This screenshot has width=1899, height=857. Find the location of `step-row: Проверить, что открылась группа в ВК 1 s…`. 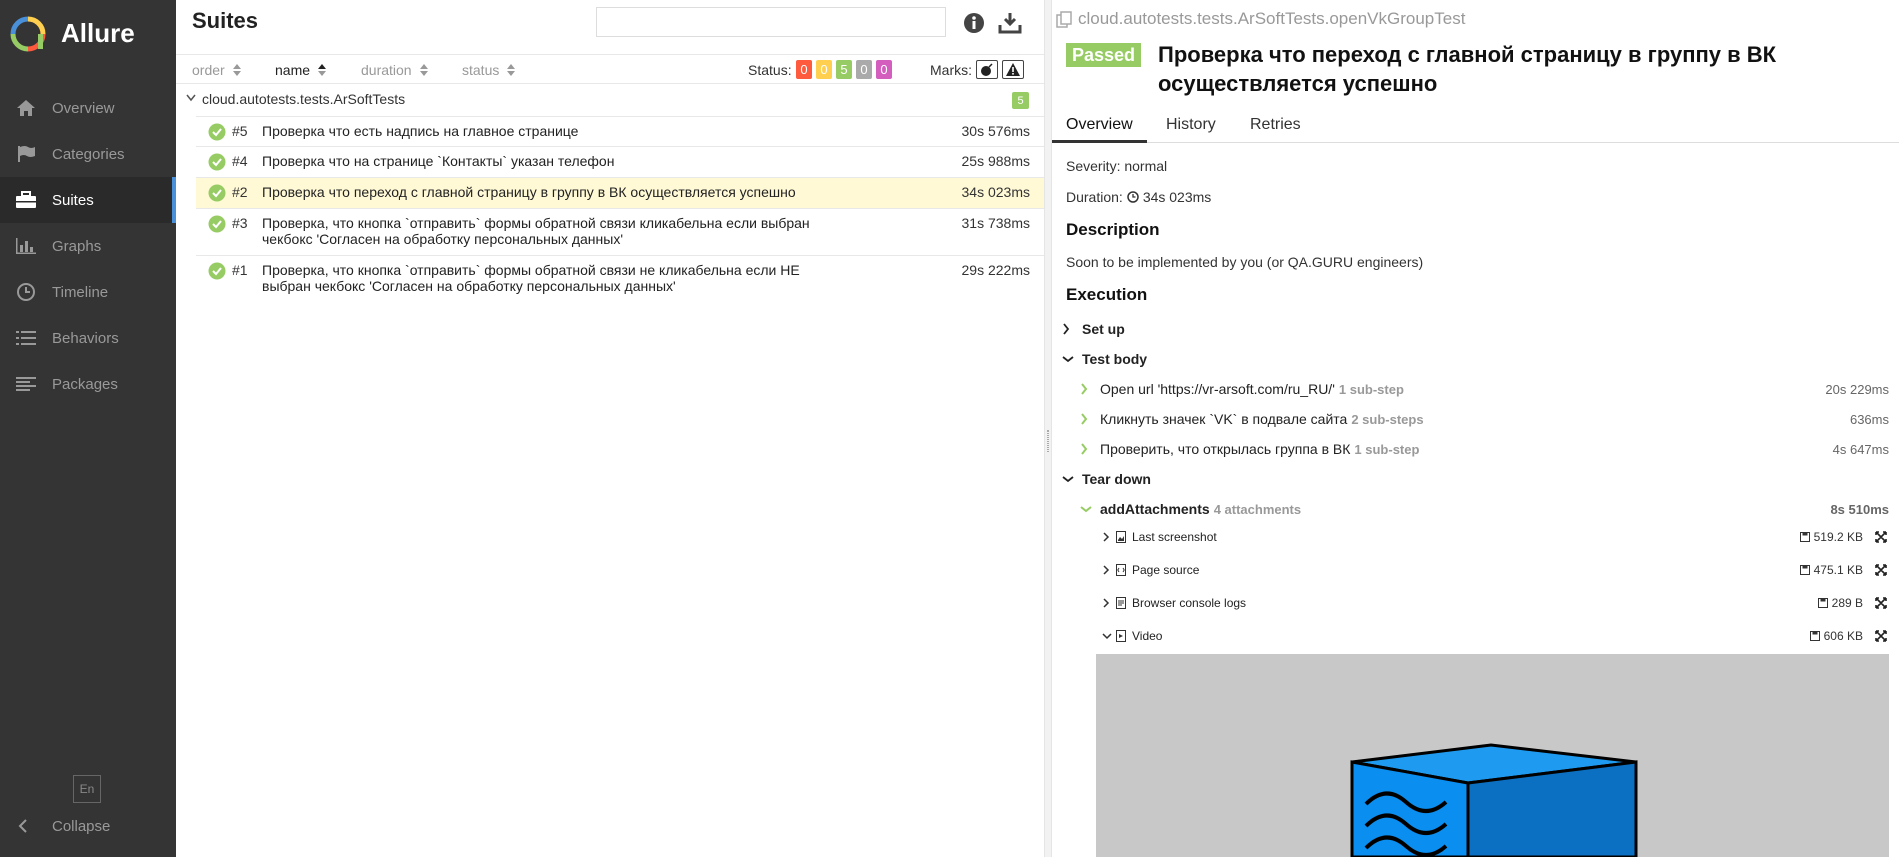

step-row: Проверить, что открылась группа в ВК 1 s… is located at coordinates (1484, 449).